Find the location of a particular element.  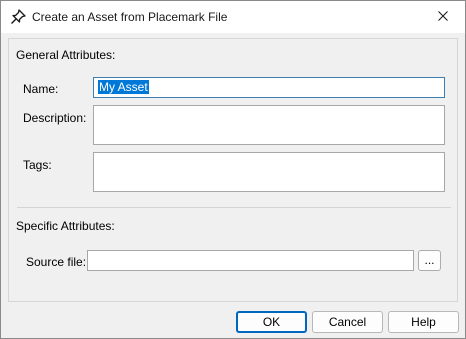

section-divider is located at coordinates (234, 207).